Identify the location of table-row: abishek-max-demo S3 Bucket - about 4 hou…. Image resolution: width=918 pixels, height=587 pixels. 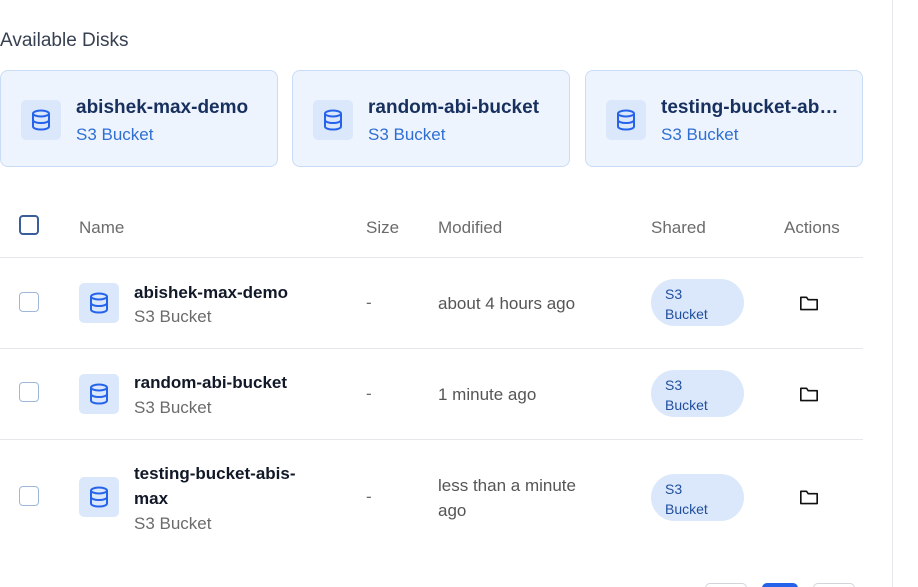
(431, 303).